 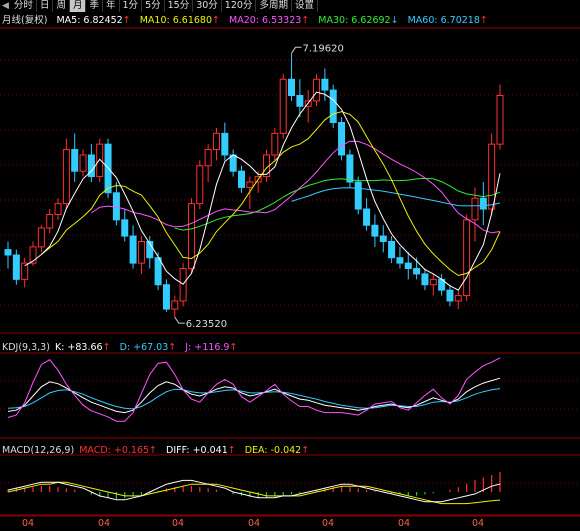 What do you see at coordinates (296, 50) in the screenshot?
I see `high-marker` at bounding box center [296, 50].